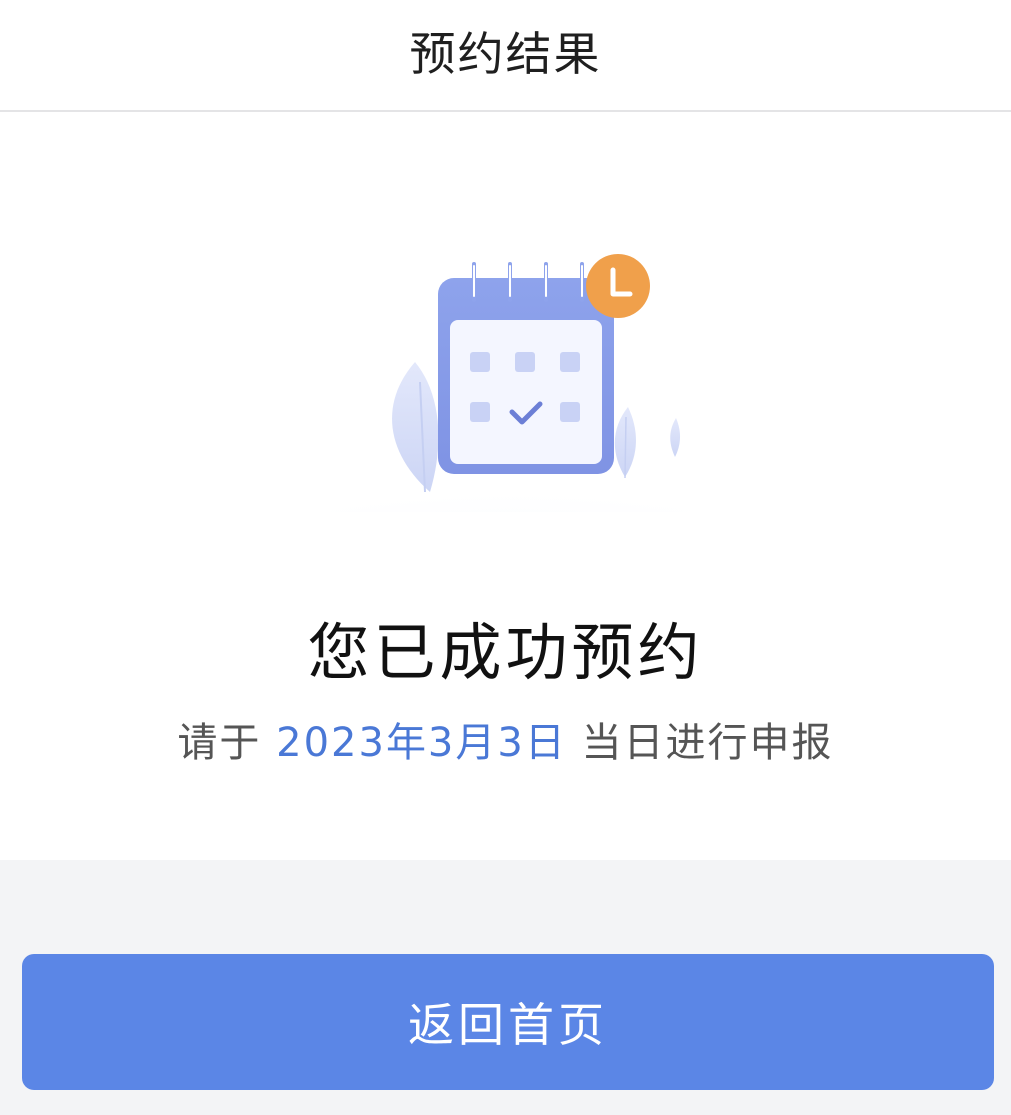 The height and width of the screenshot is (1115, 1011). Describe the element at coordinates (510, 383) in the screenshot. I see `calendar-illustration` at that location.